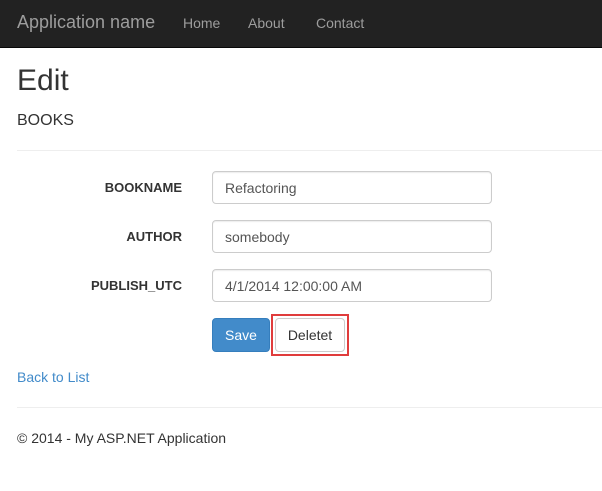 This screenshot has height=491, width=602. I want to click on nav-link-home: Home, so click(201, 23).